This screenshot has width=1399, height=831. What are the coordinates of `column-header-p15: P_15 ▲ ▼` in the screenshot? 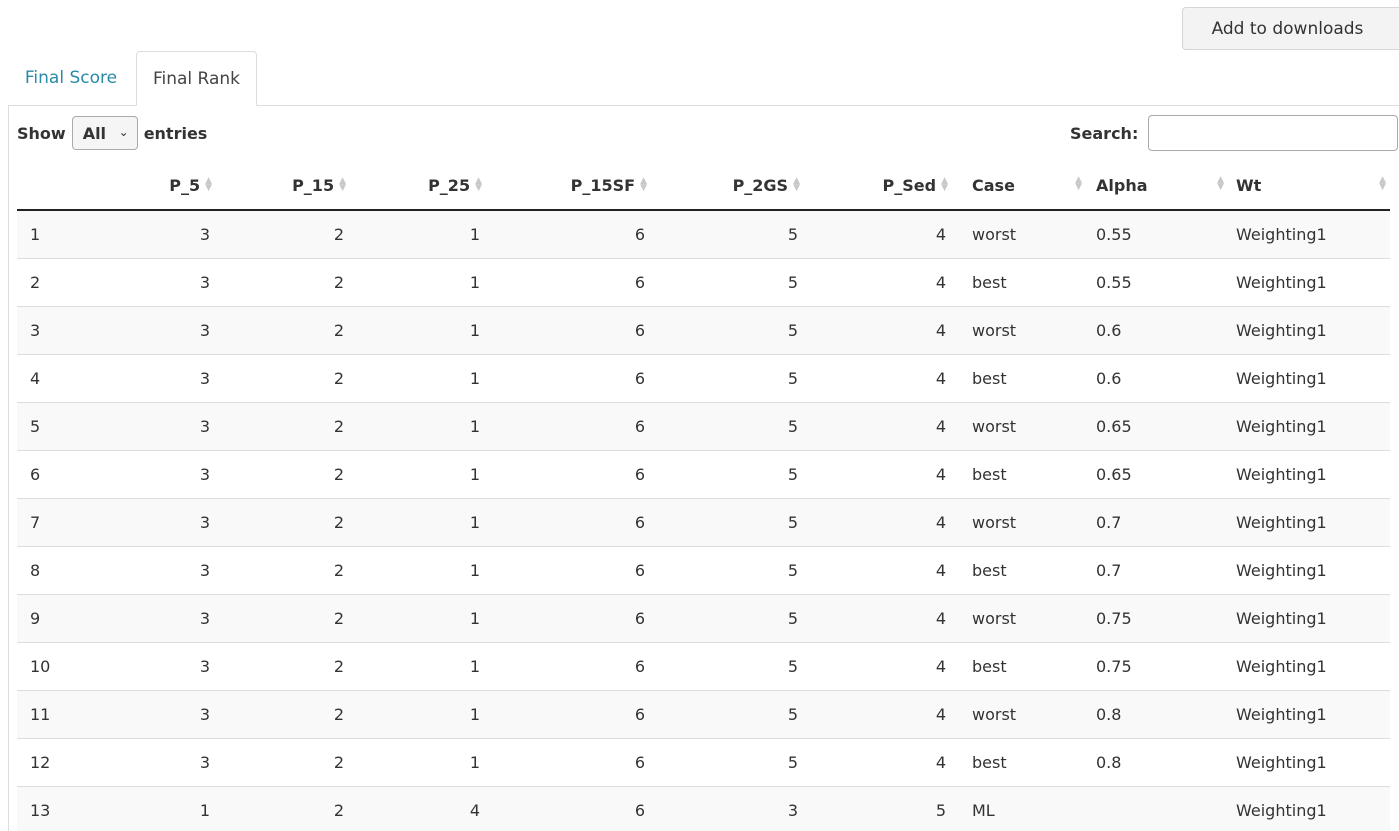 It's located at (289, 186).